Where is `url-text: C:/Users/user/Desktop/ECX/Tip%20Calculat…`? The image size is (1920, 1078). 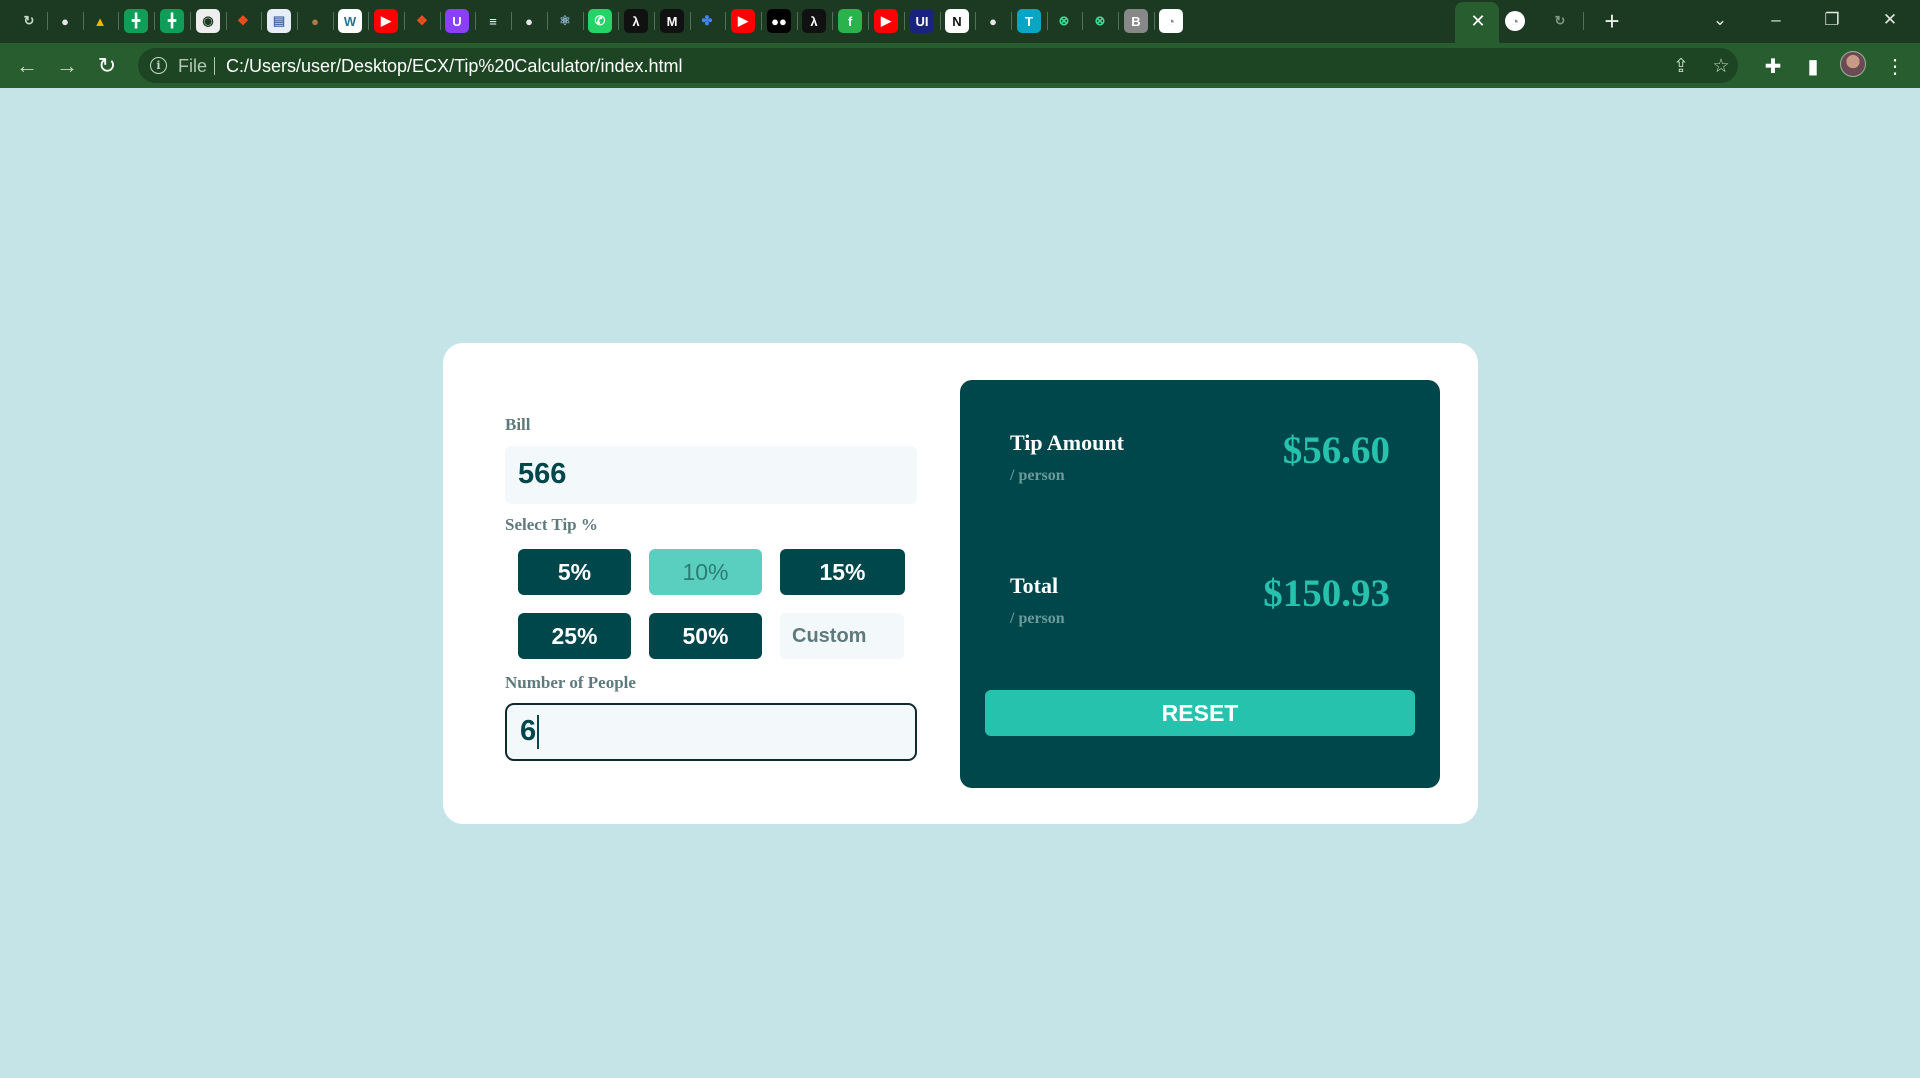 url-text: C:/Users/user/Desktop/ECX/Tip%20Calculat… is located at coordinates (454, 66).